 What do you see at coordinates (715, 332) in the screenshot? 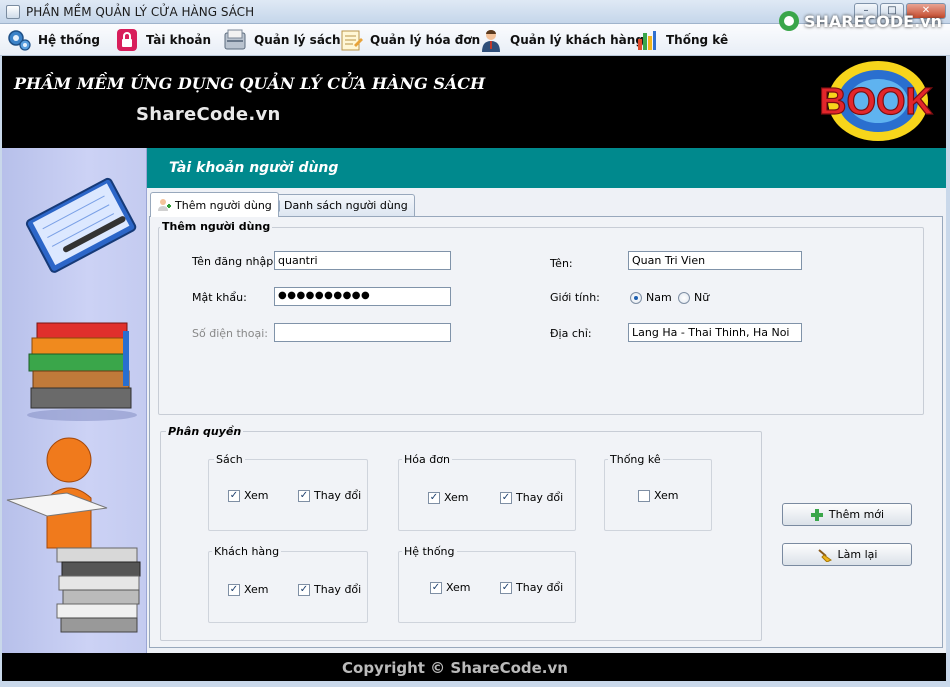
I see `address-input: Lang Ha - Thai Thinh, Ha Noi` at bounding box center [715, 332].